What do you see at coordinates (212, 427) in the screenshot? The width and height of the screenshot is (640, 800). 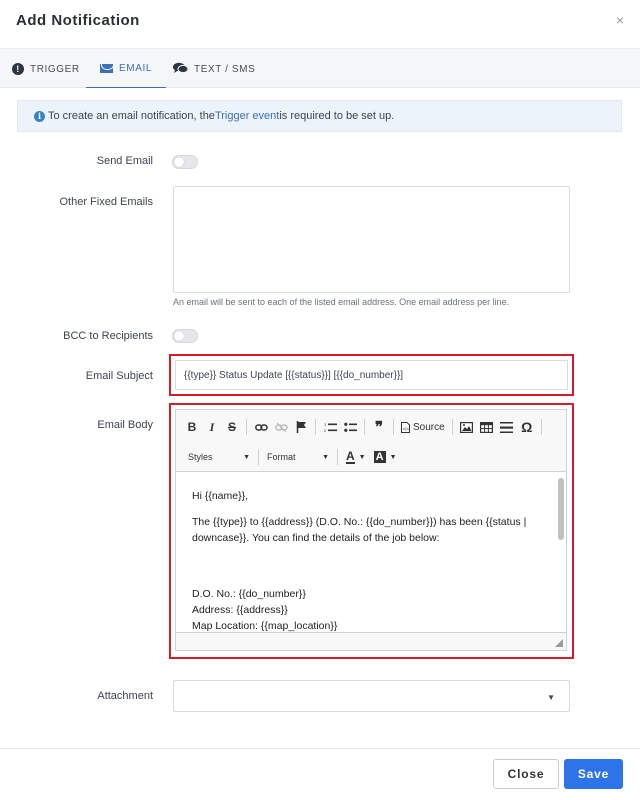 I see `italic-button: I` at bounding box center [212, 427].